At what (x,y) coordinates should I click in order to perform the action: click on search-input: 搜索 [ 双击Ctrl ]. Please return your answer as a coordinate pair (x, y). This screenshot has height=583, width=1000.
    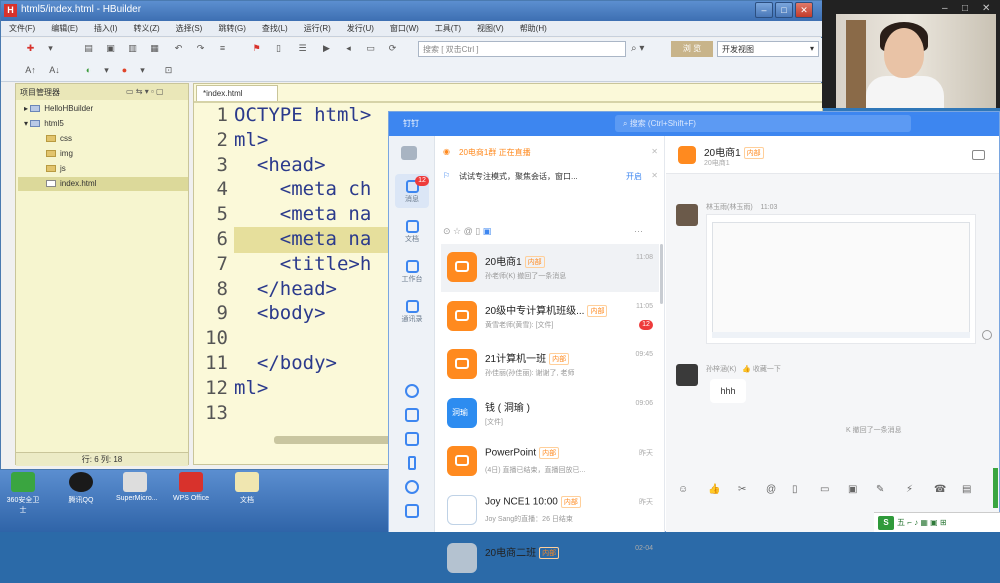
    Looking at the image, I should click on (522, 49).